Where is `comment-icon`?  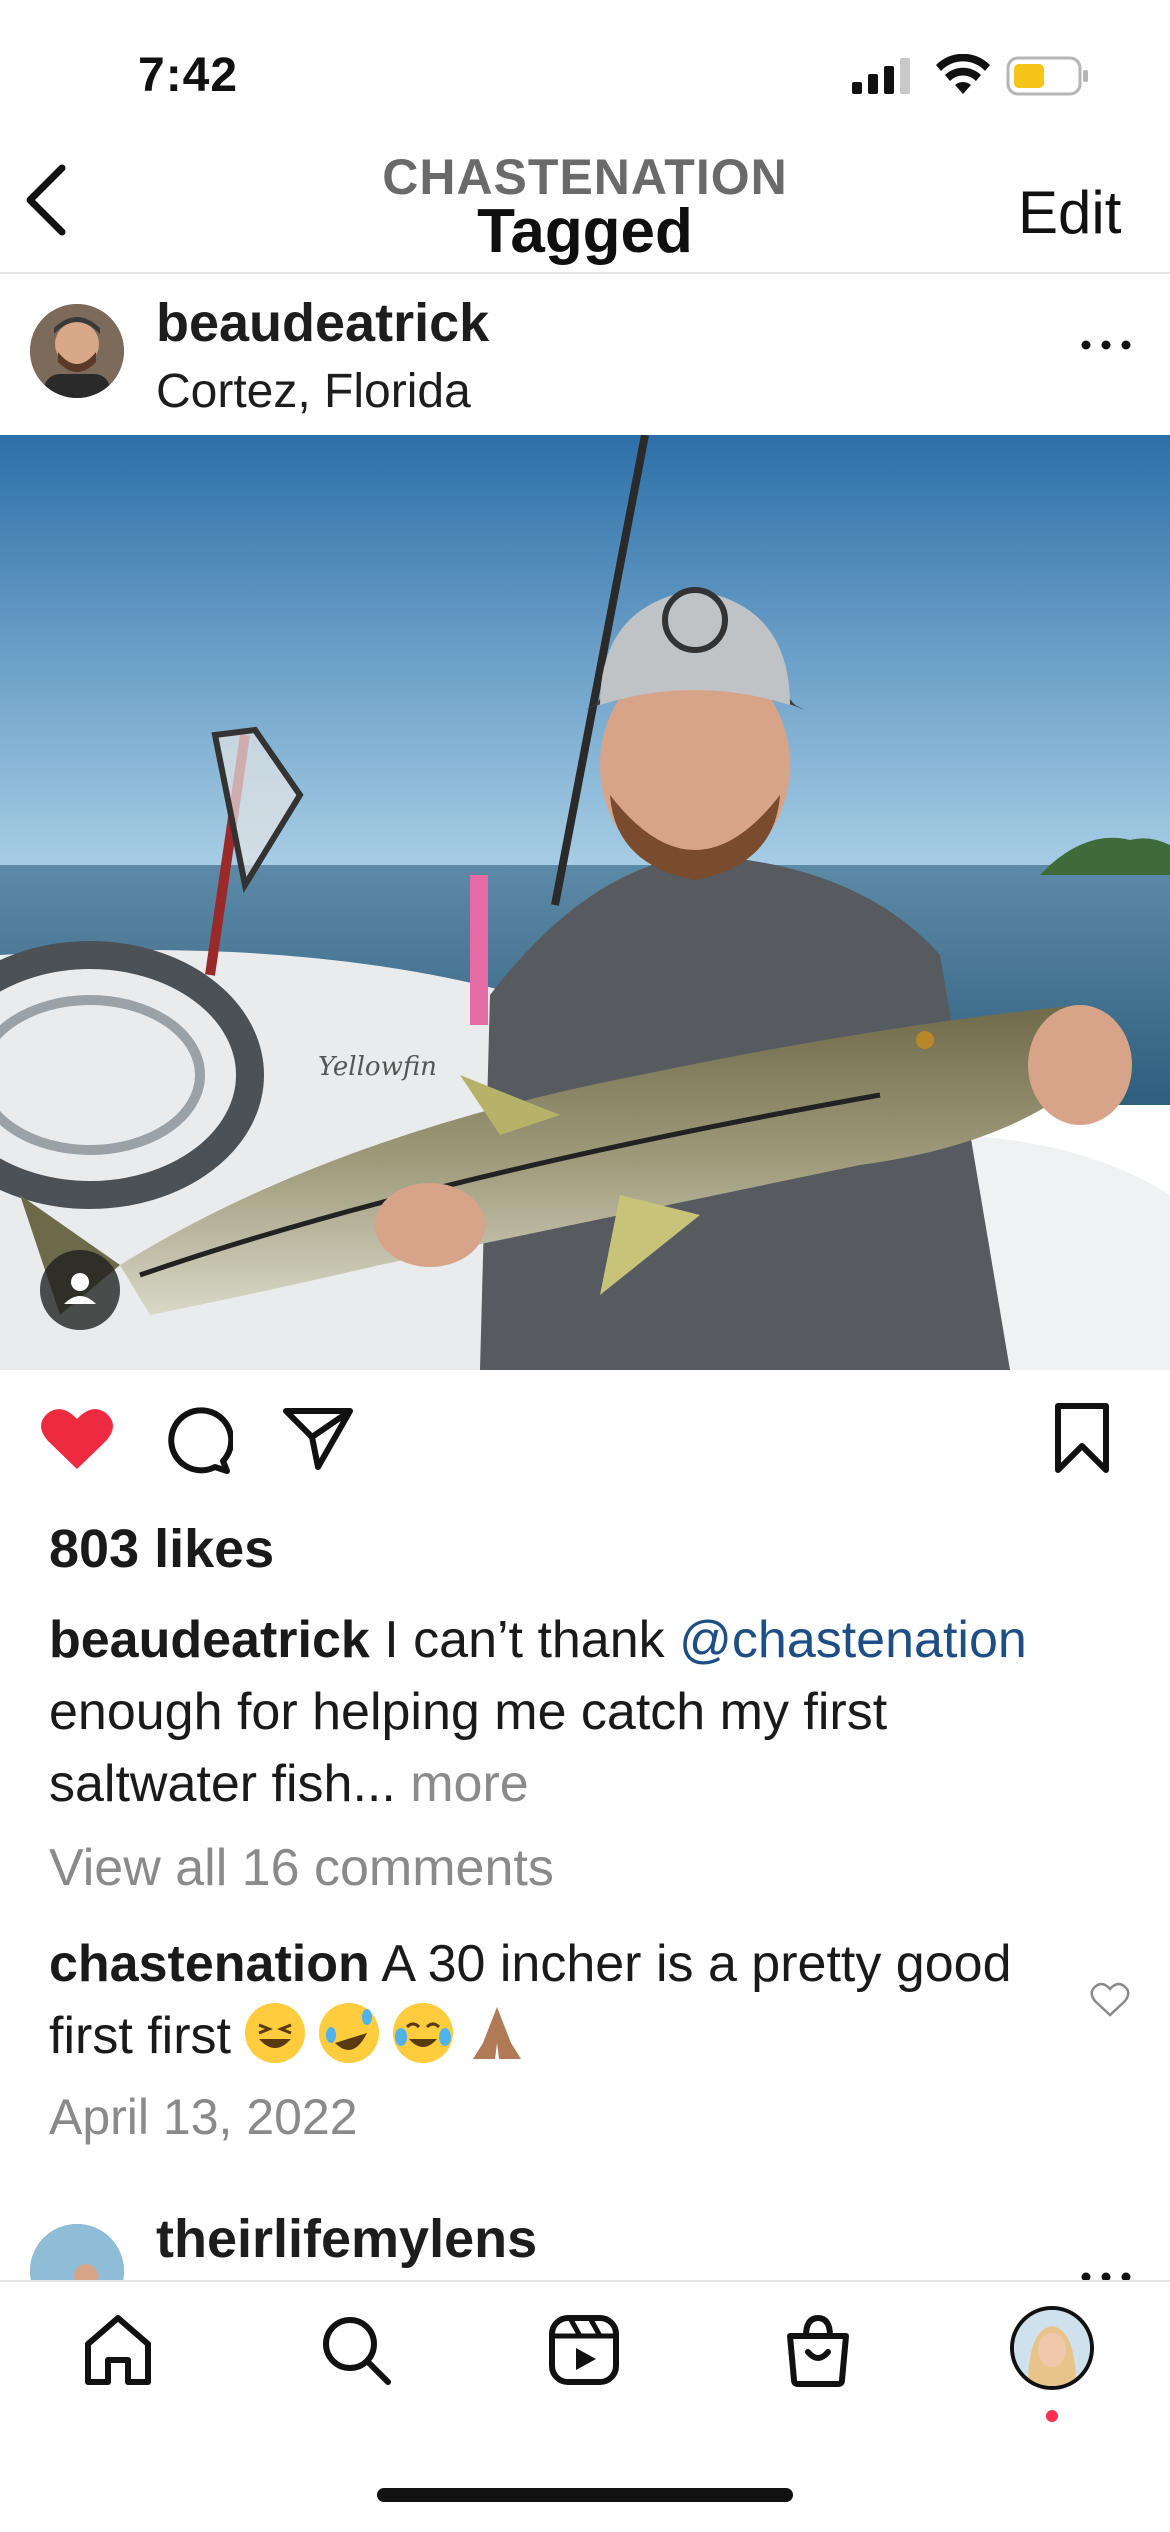 comment-icon is located at coordinates (198, 1440).